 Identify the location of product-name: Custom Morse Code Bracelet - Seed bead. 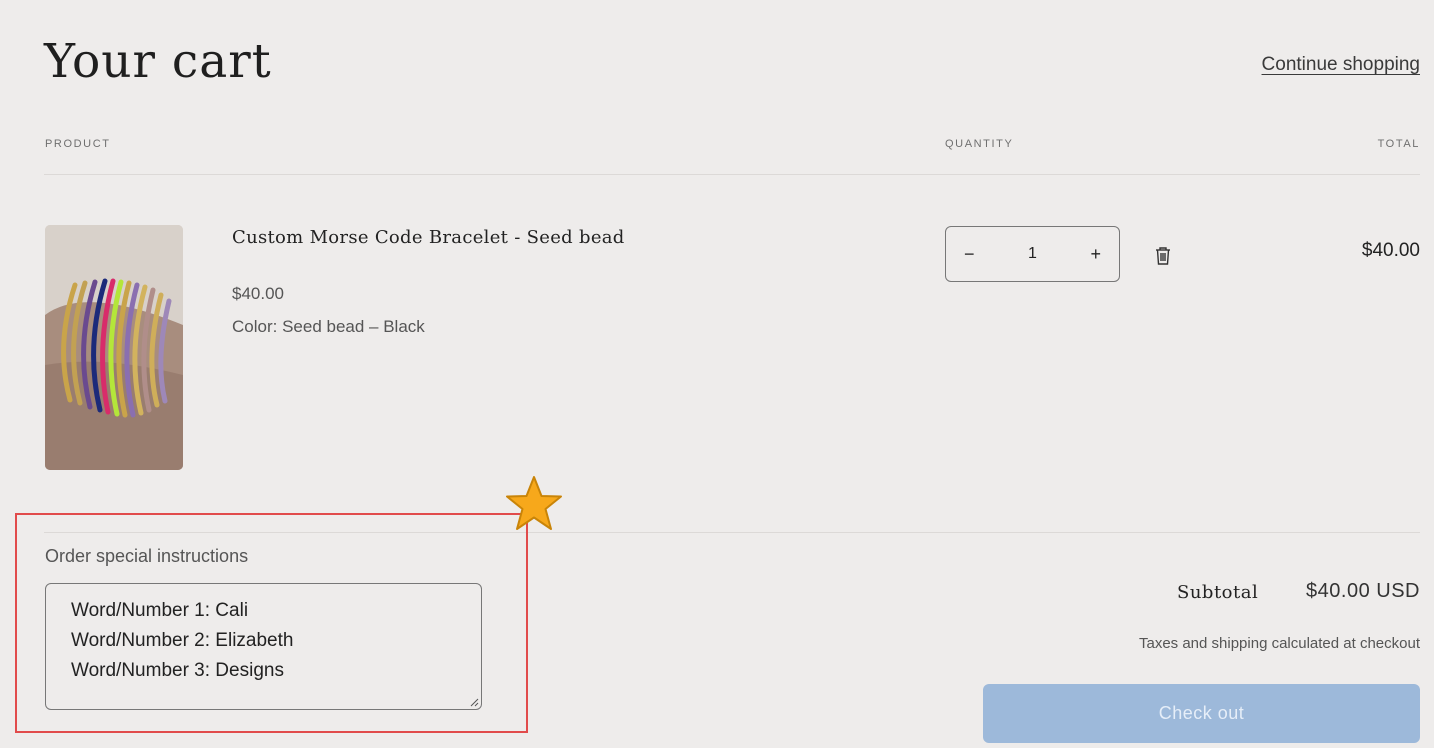
(432, 237).